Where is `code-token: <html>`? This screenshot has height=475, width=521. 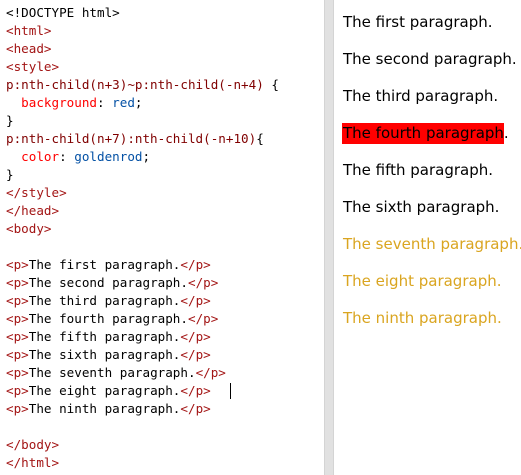
code-token: <html> is located at coordinates (29, 30).